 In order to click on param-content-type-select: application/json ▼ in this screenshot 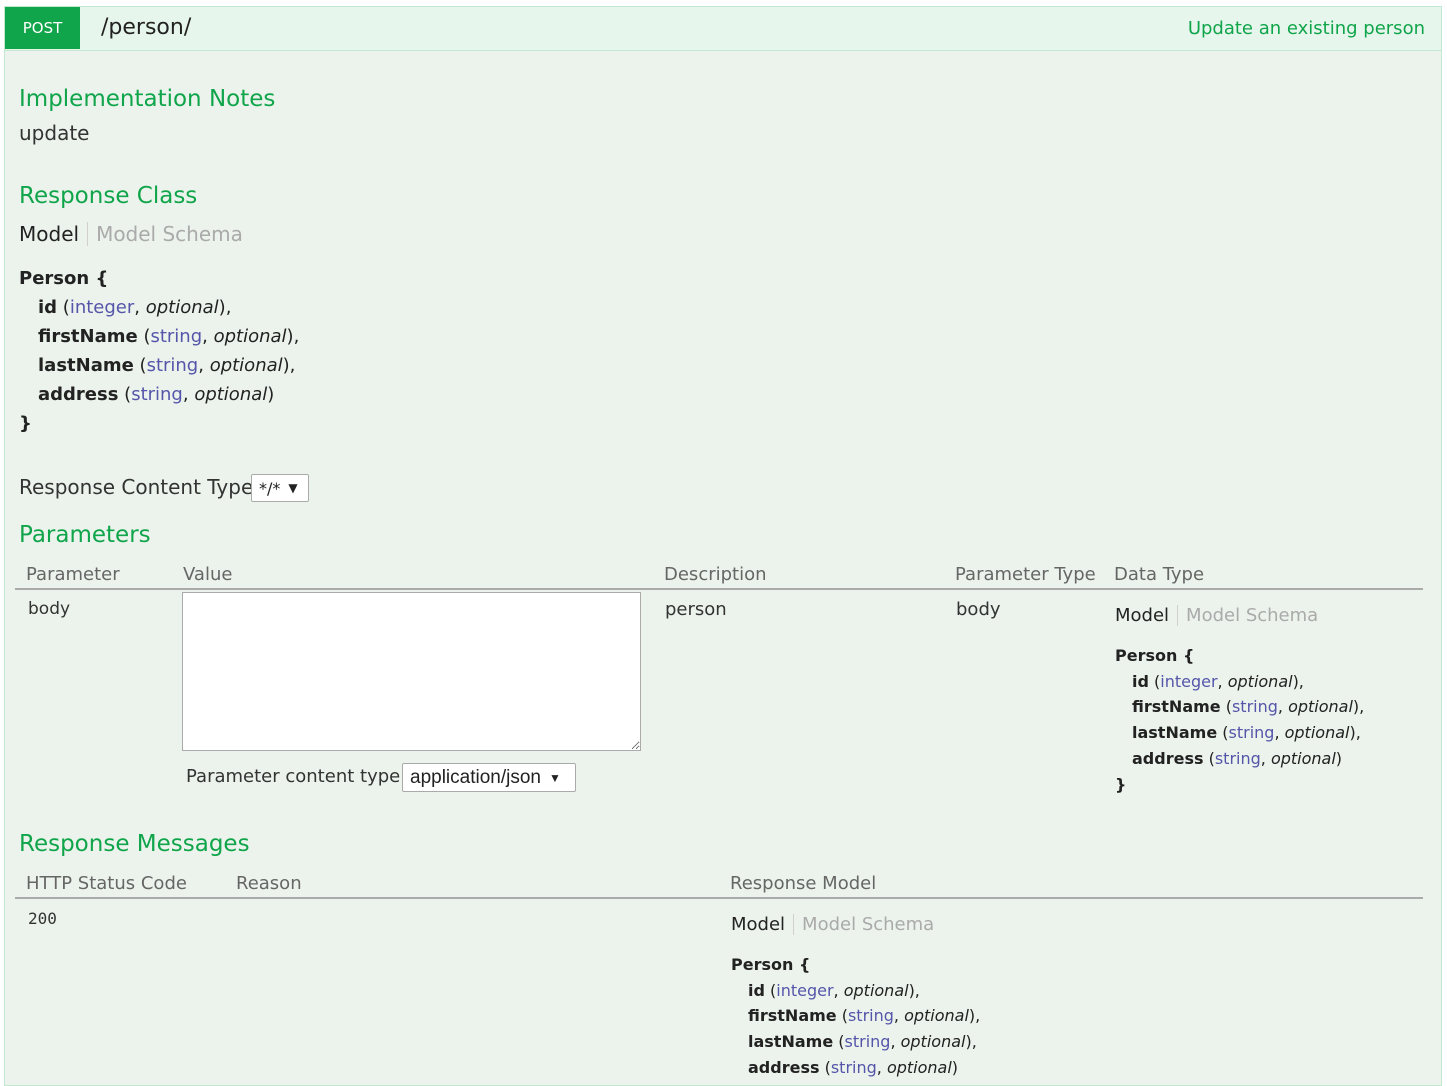, I will do `click(489, 777)`.